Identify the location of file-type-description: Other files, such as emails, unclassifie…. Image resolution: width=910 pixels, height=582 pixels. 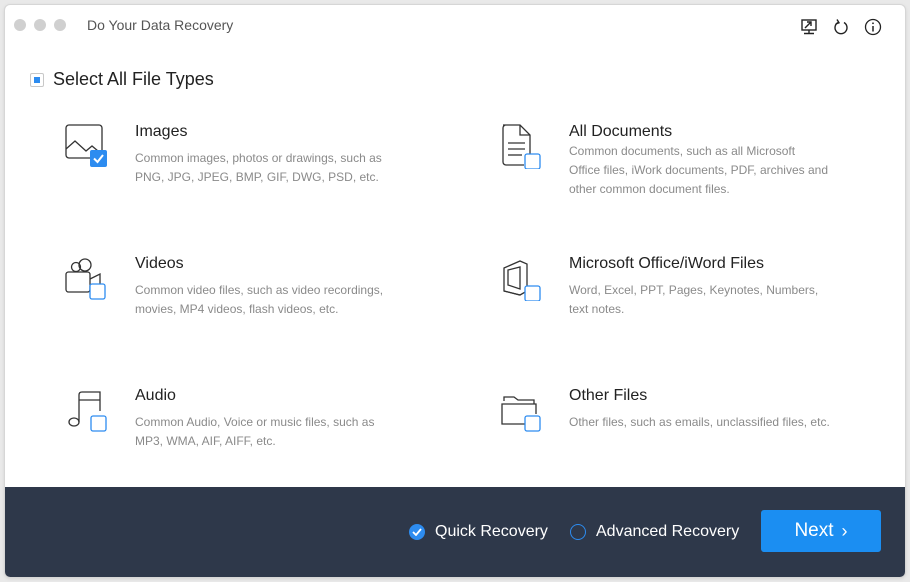
(699, 422).